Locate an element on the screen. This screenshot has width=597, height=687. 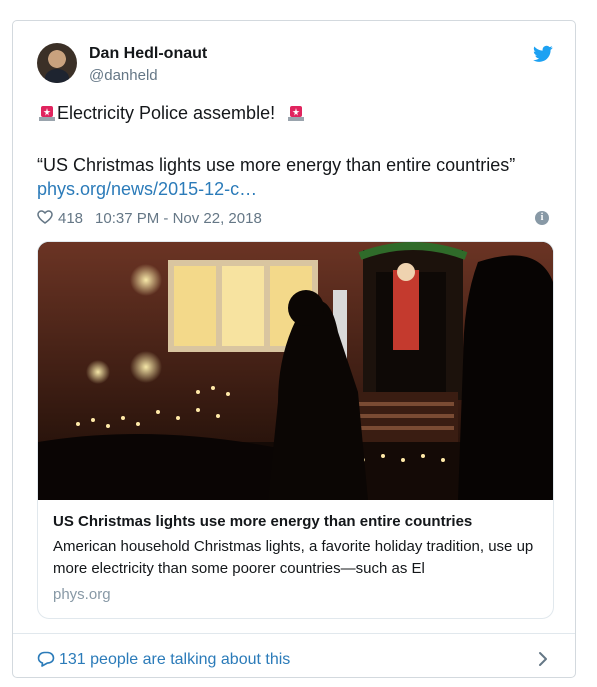
tweet-timestamp: 10:37 PM - Nov 22, 2018 is located at coordinates (178, 218).